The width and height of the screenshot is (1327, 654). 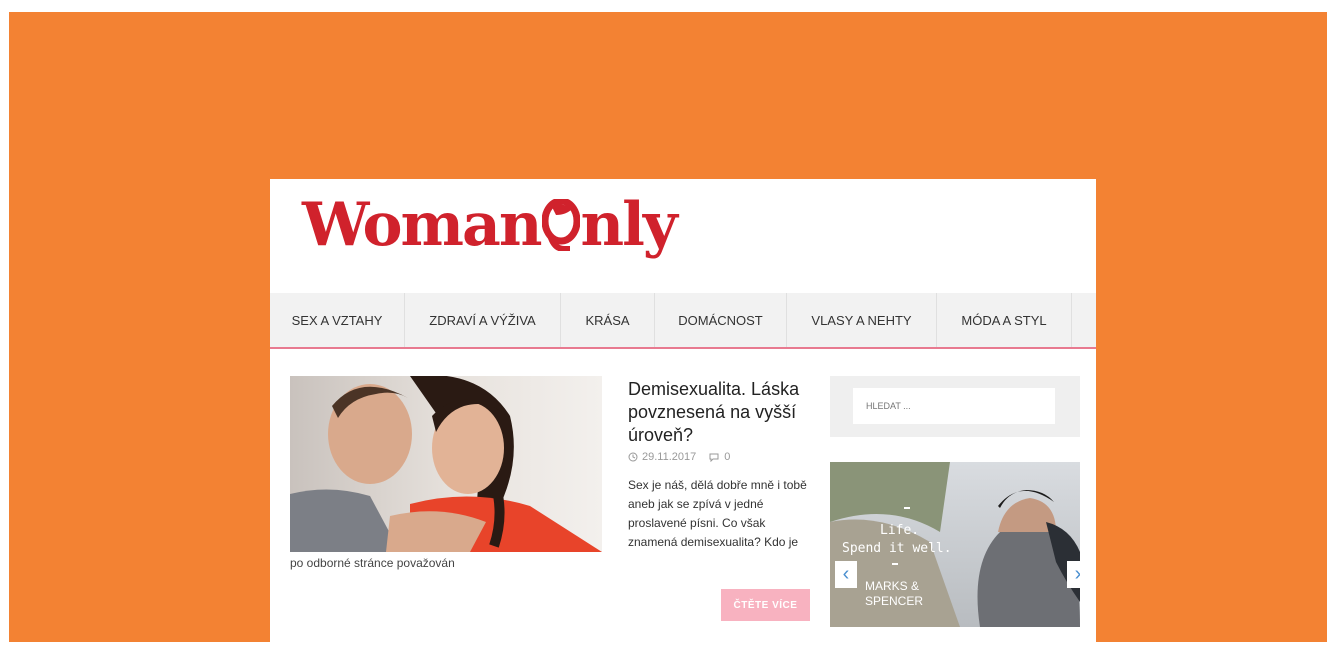 What do you see at coordinates (1073, 574) in the screenshot?
I see `carousel-next-arrow-icon: ›` at bounding box center [1073, 574].